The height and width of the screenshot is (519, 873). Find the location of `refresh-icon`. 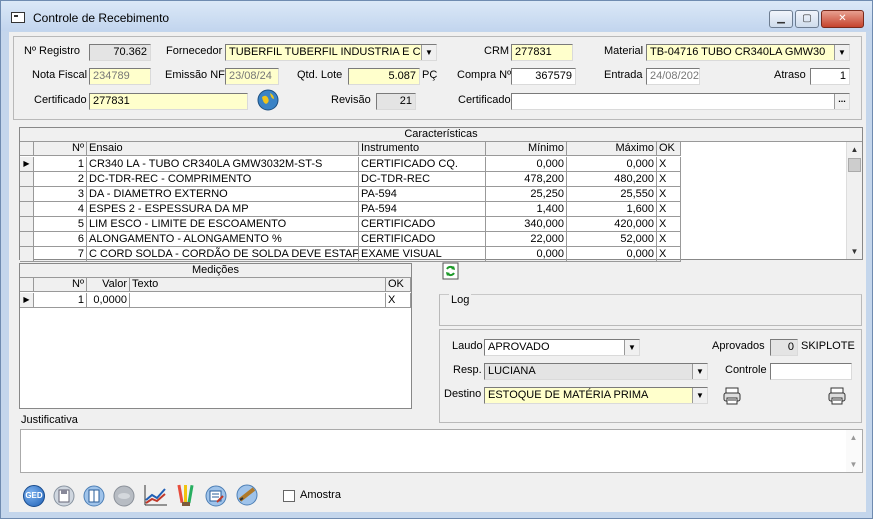

refresh-icon is located at coordinates (450, 271).